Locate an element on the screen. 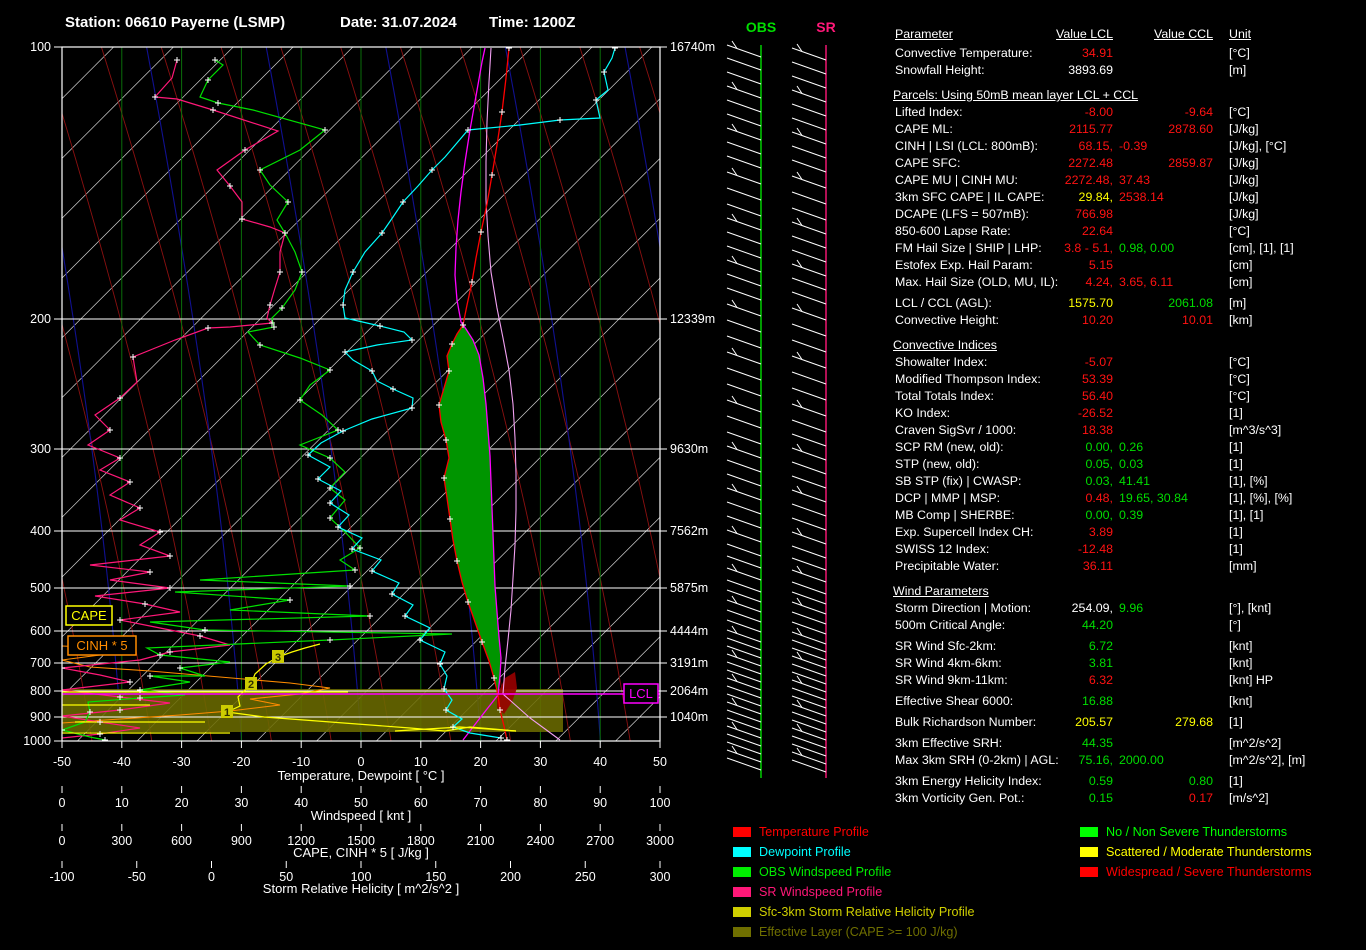 This screenshot has height=950, width=1366. table-row: 850-600 Lapse Rate: 22.64 [°C] is located at coordinates (1072, 231).